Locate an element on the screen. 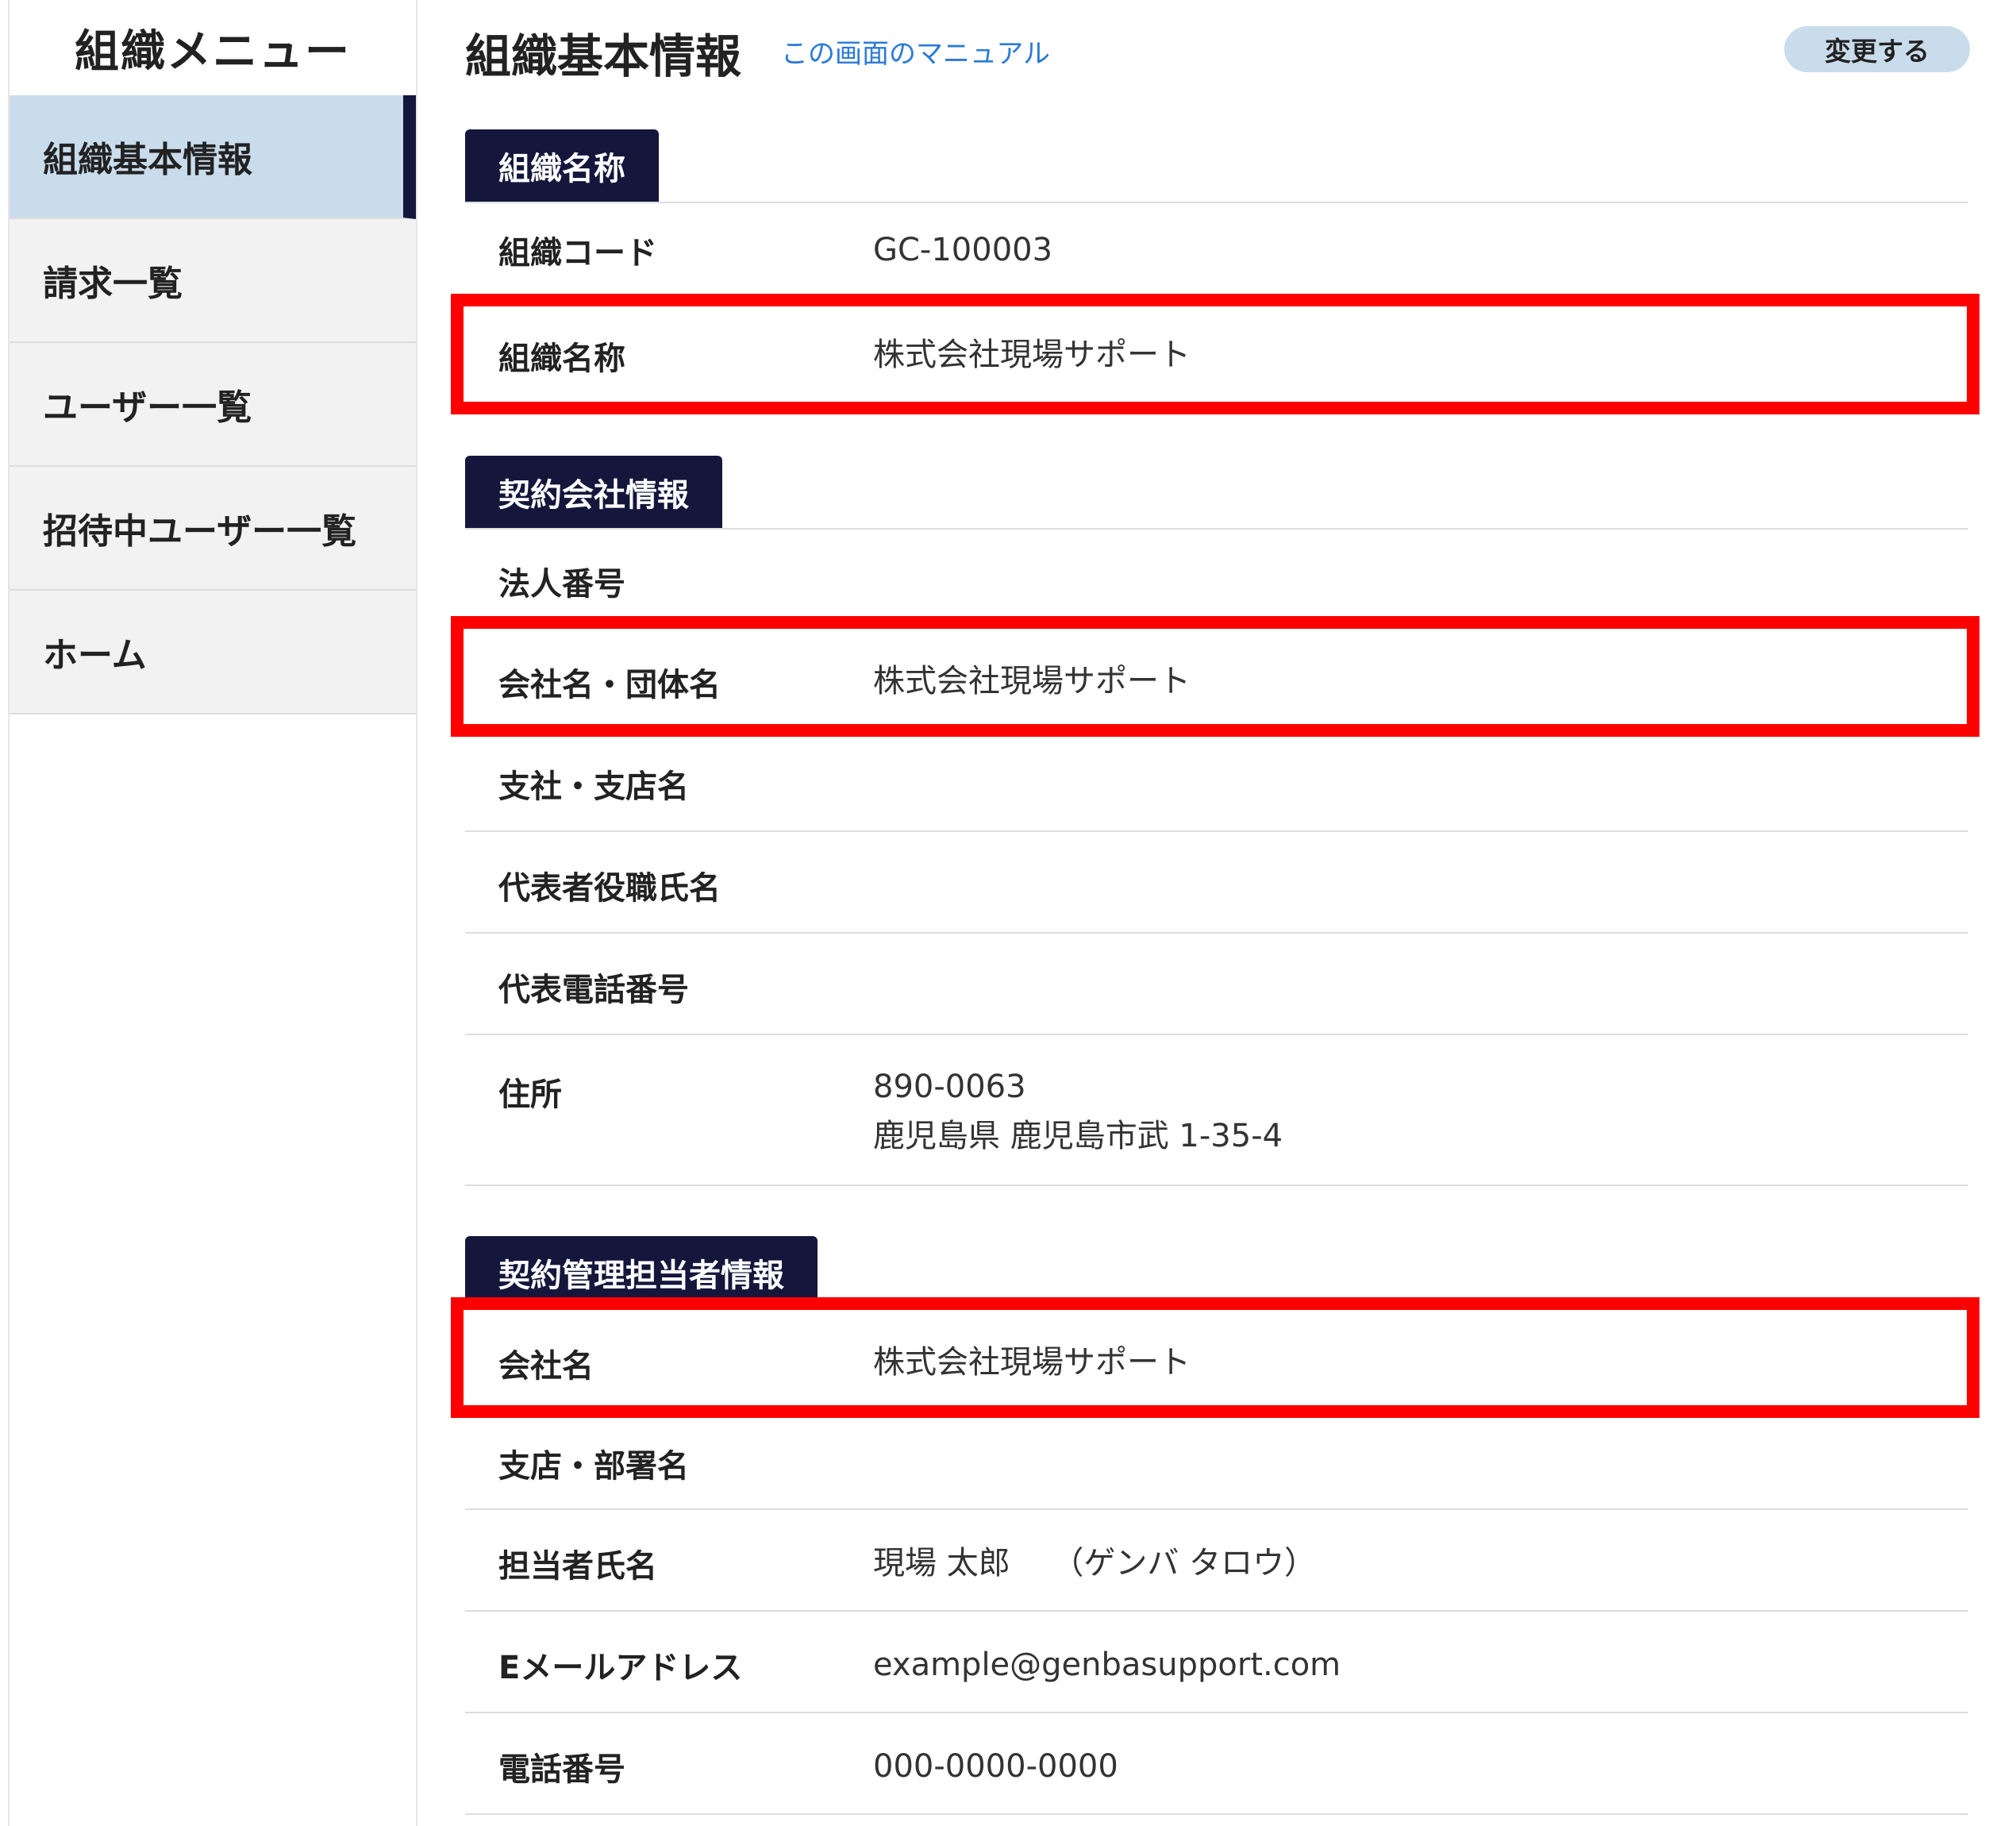 Image resolution: width=2016 pixels, height=1826 pixels. row-value: 000-0000-0000 is located at coordinates (995, 1766).